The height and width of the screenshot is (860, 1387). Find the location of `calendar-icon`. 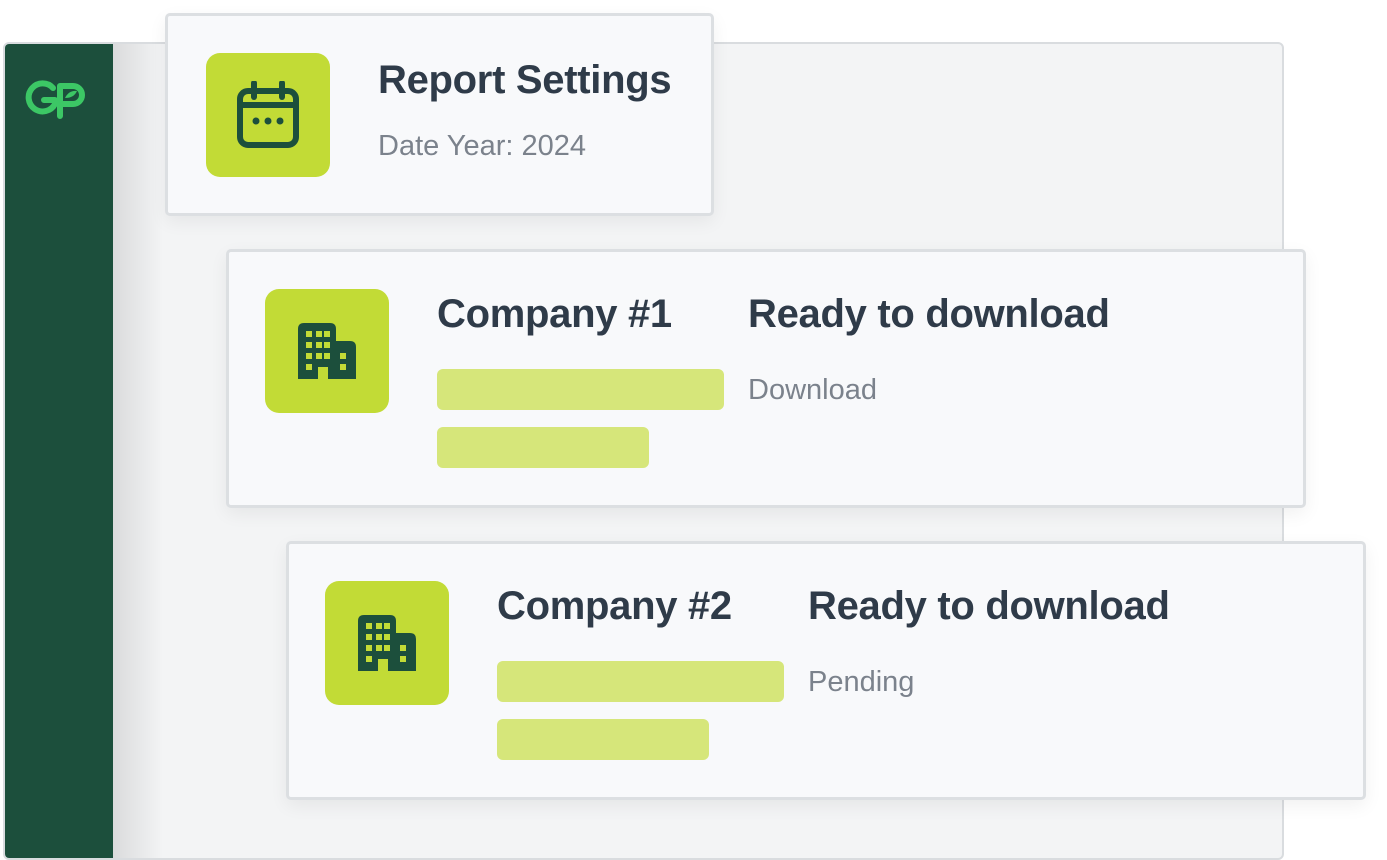

calendar-icon is located at coordinates (268, 115).